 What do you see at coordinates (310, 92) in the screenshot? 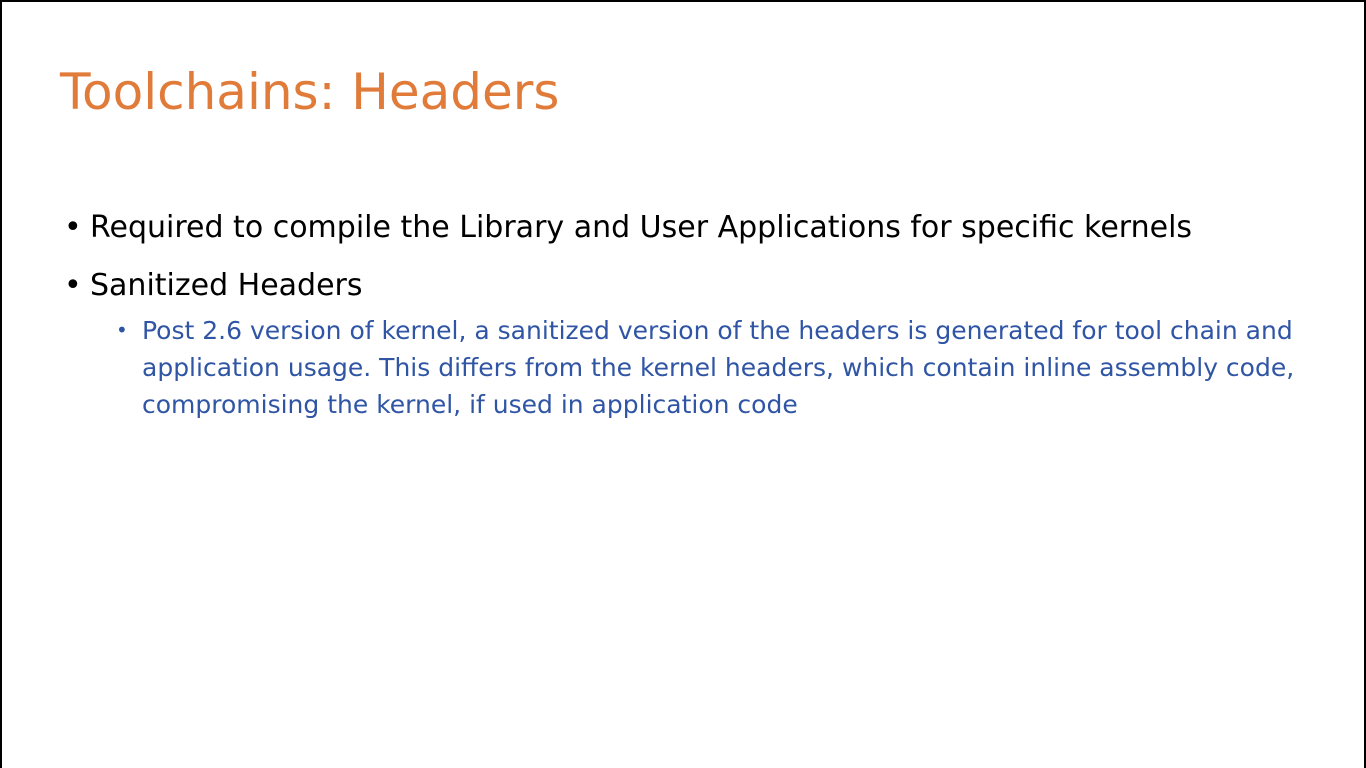
I see `slide-title: Toolchains: Headers` at bounding box center [310, 92].